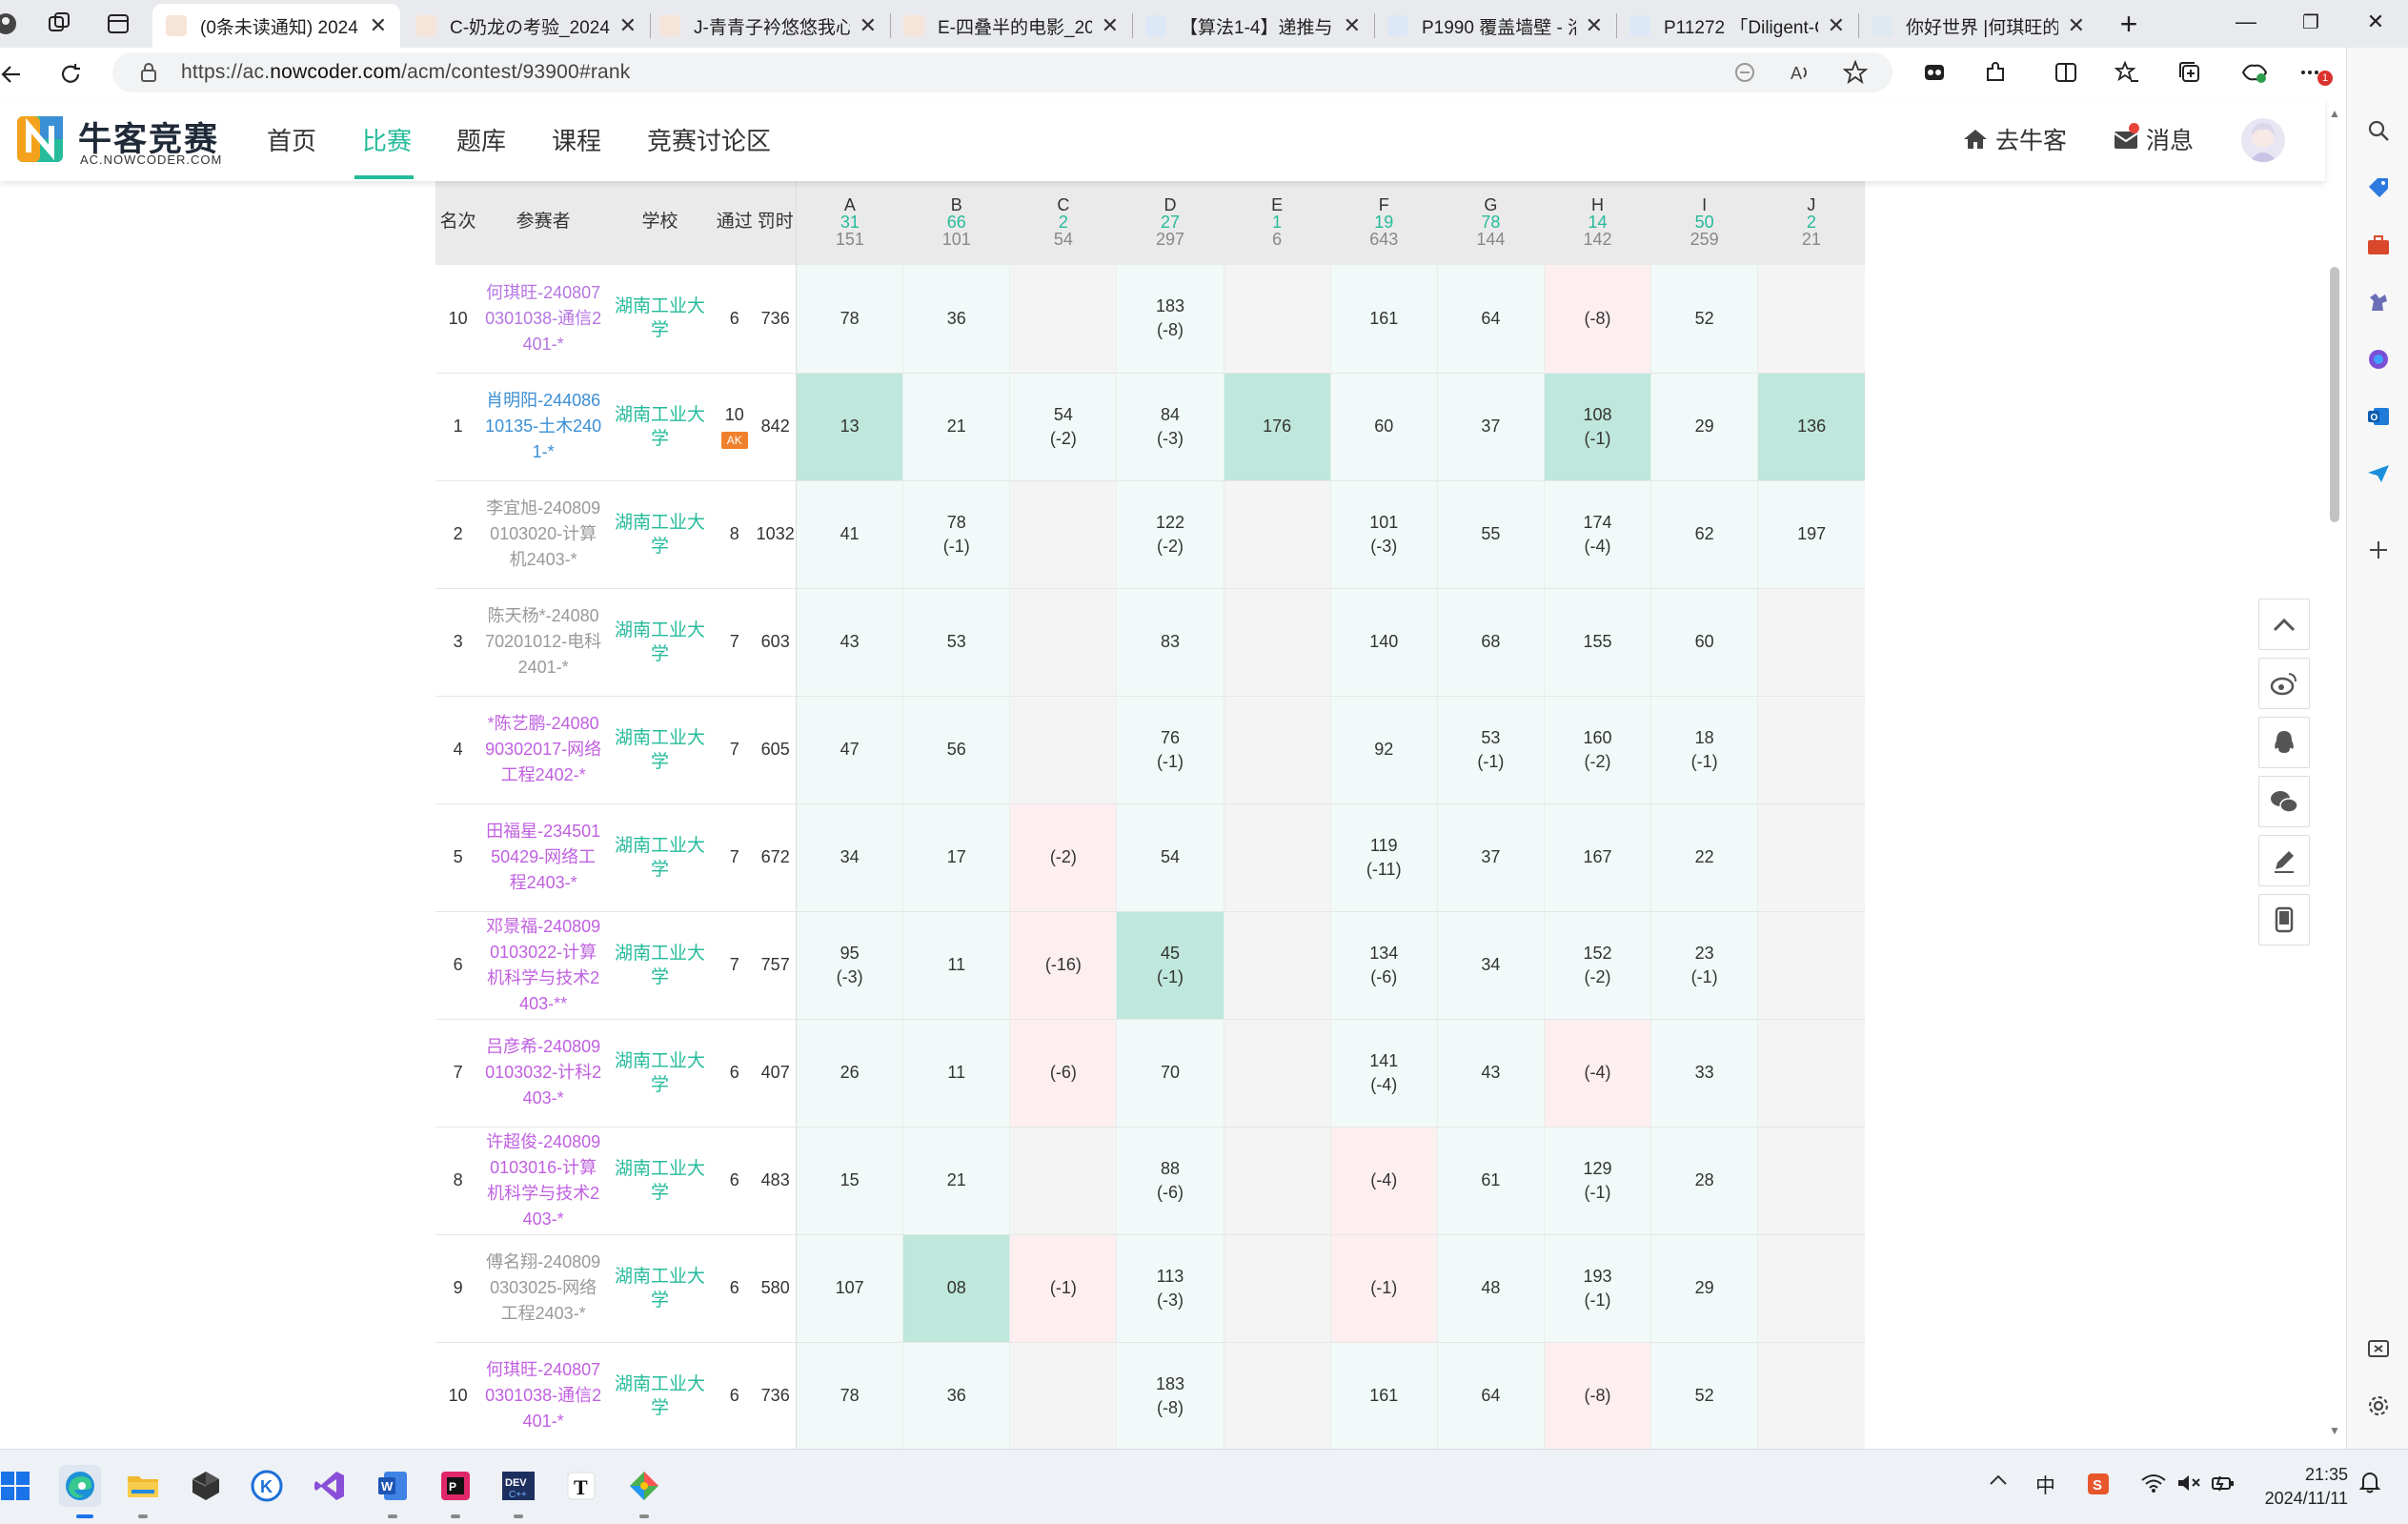  What do you see at coordinates (70, 74) in the screenshot?
I see `refresh-icon` at bounding box center [70, 74].